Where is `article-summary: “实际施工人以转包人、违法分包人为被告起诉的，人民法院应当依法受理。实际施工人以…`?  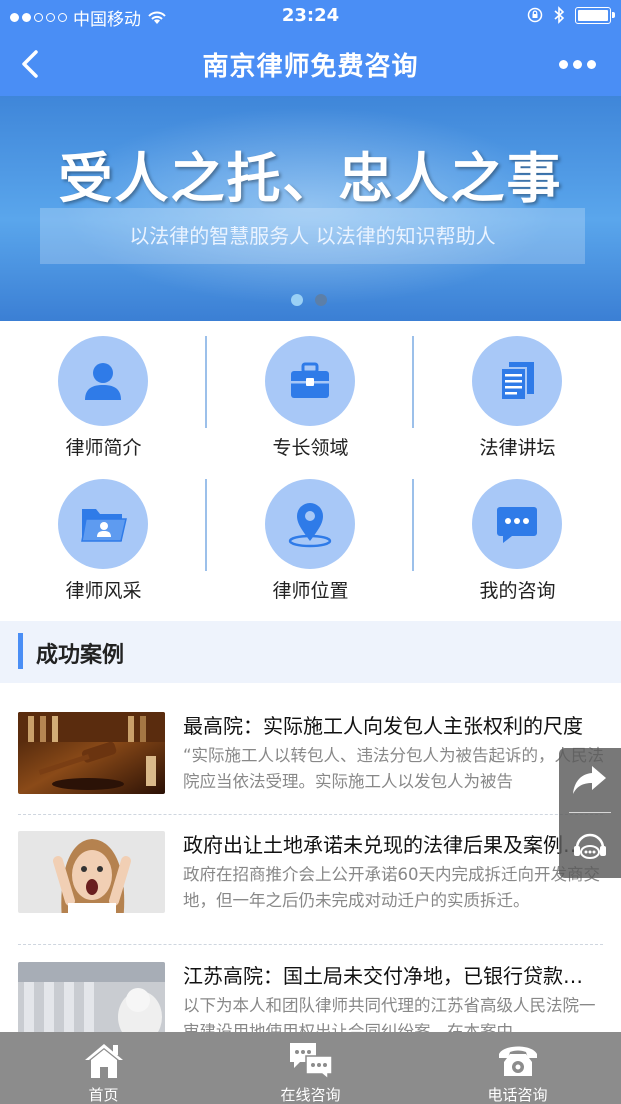
article-summary: “实际施工人以转包人、违法分包人为被告起诉的，人民法院应当依法受理。实际施工人以… is located at coordinates (394, 768).